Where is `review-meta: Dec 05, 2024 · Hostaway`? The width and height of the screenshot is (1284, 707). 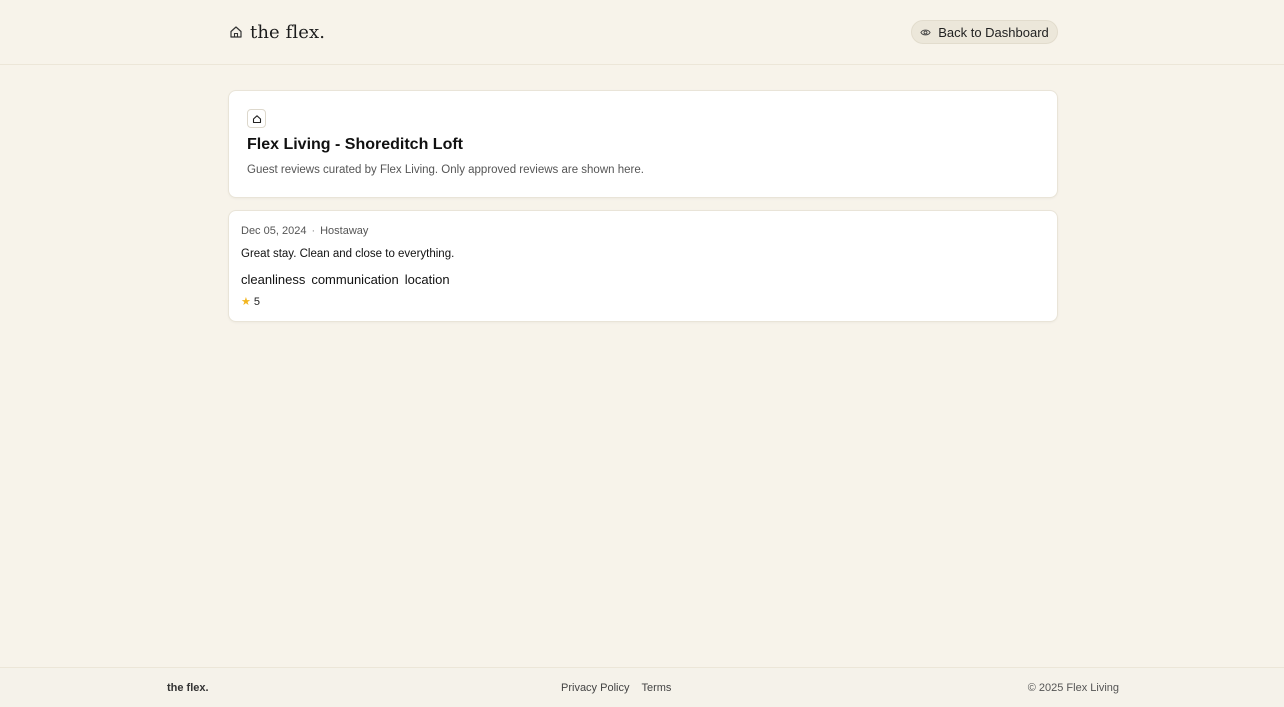
review-meta: Dec 05, 2024 · Hostaway is located at coordinates (304, 231).